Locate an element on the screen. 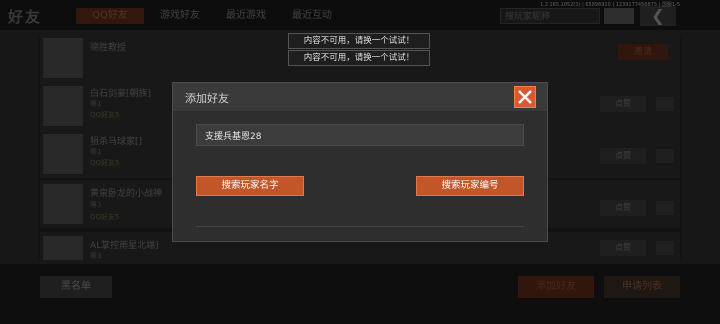 The image size is (720, 324). close-button is located at coordinates (525, 97).